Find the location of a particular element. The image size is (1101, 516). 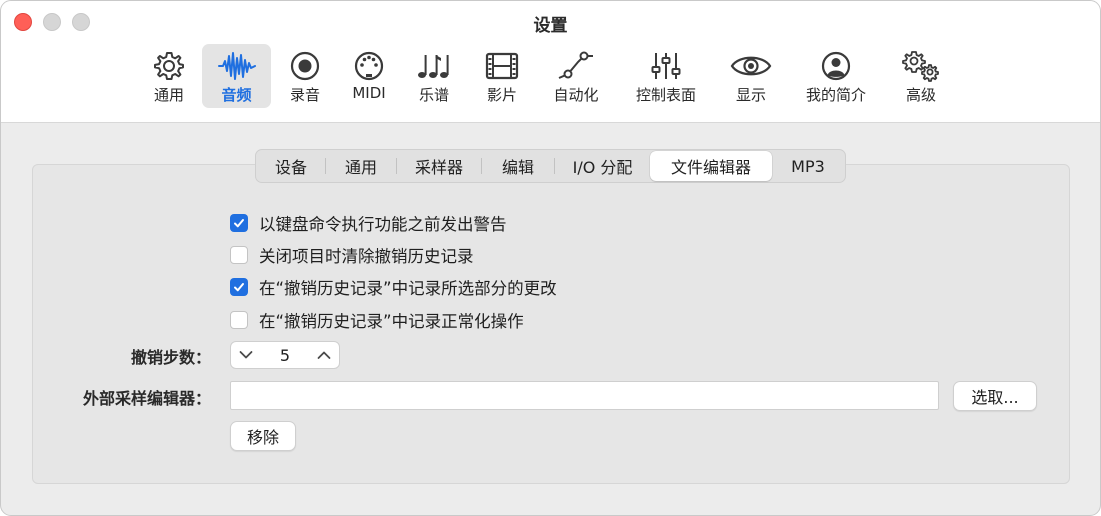

sliders-icon is located at coordinates (666, 66).